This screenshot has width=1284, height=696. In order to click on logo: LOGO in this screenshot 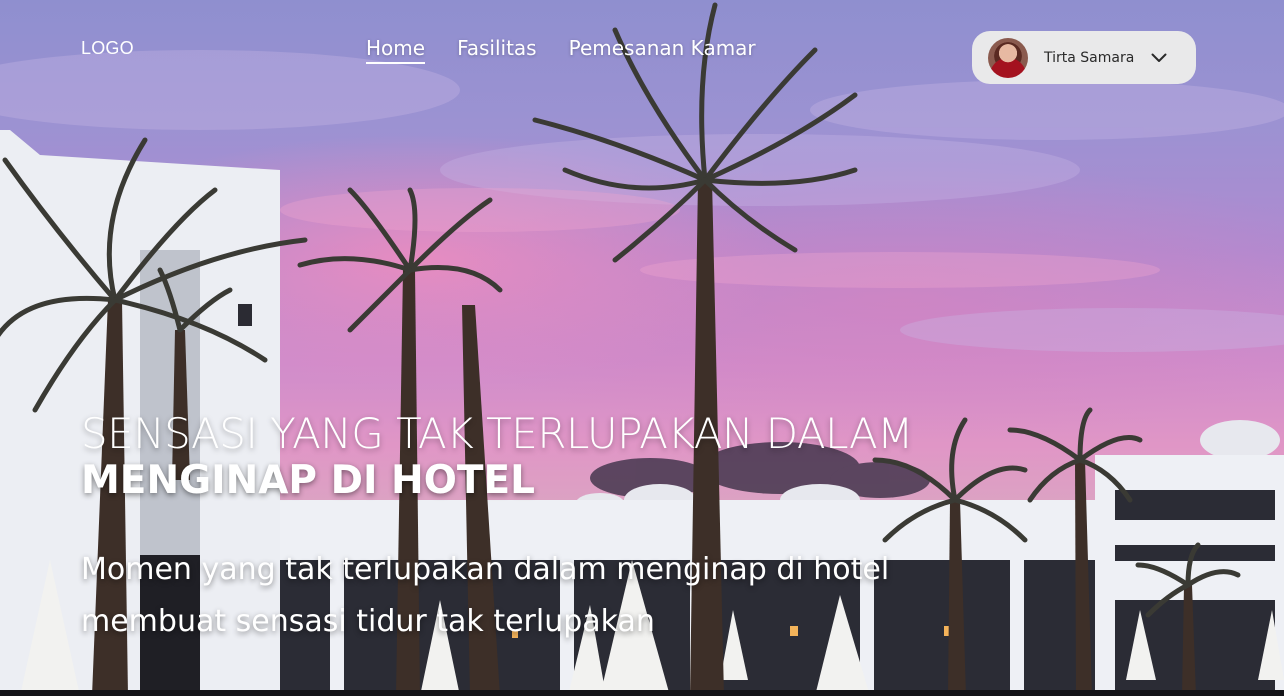, I will do `click(107, 48)`.